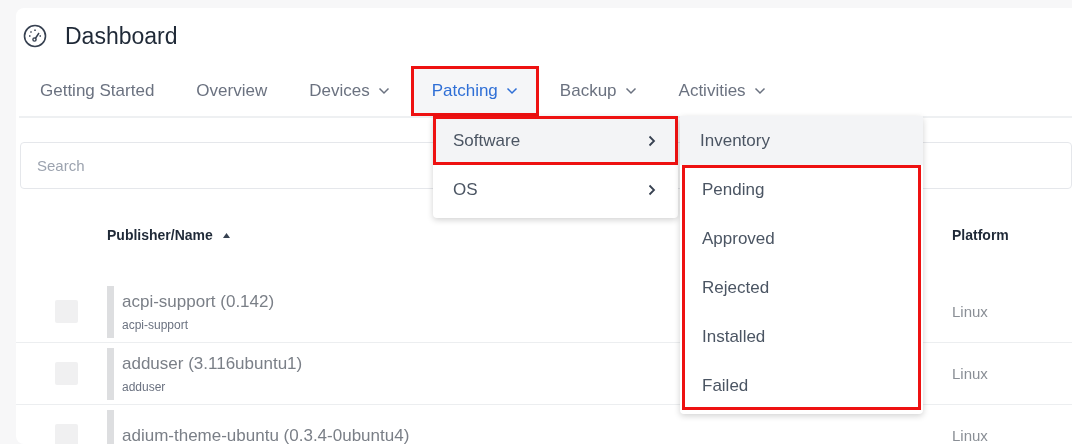 The width and height of the screenshot is (1072, 444). Describe the element at coordinates (212, 363) in the screenshot. I see `package-name: adduser (3.116ubuntu1)` at that location.